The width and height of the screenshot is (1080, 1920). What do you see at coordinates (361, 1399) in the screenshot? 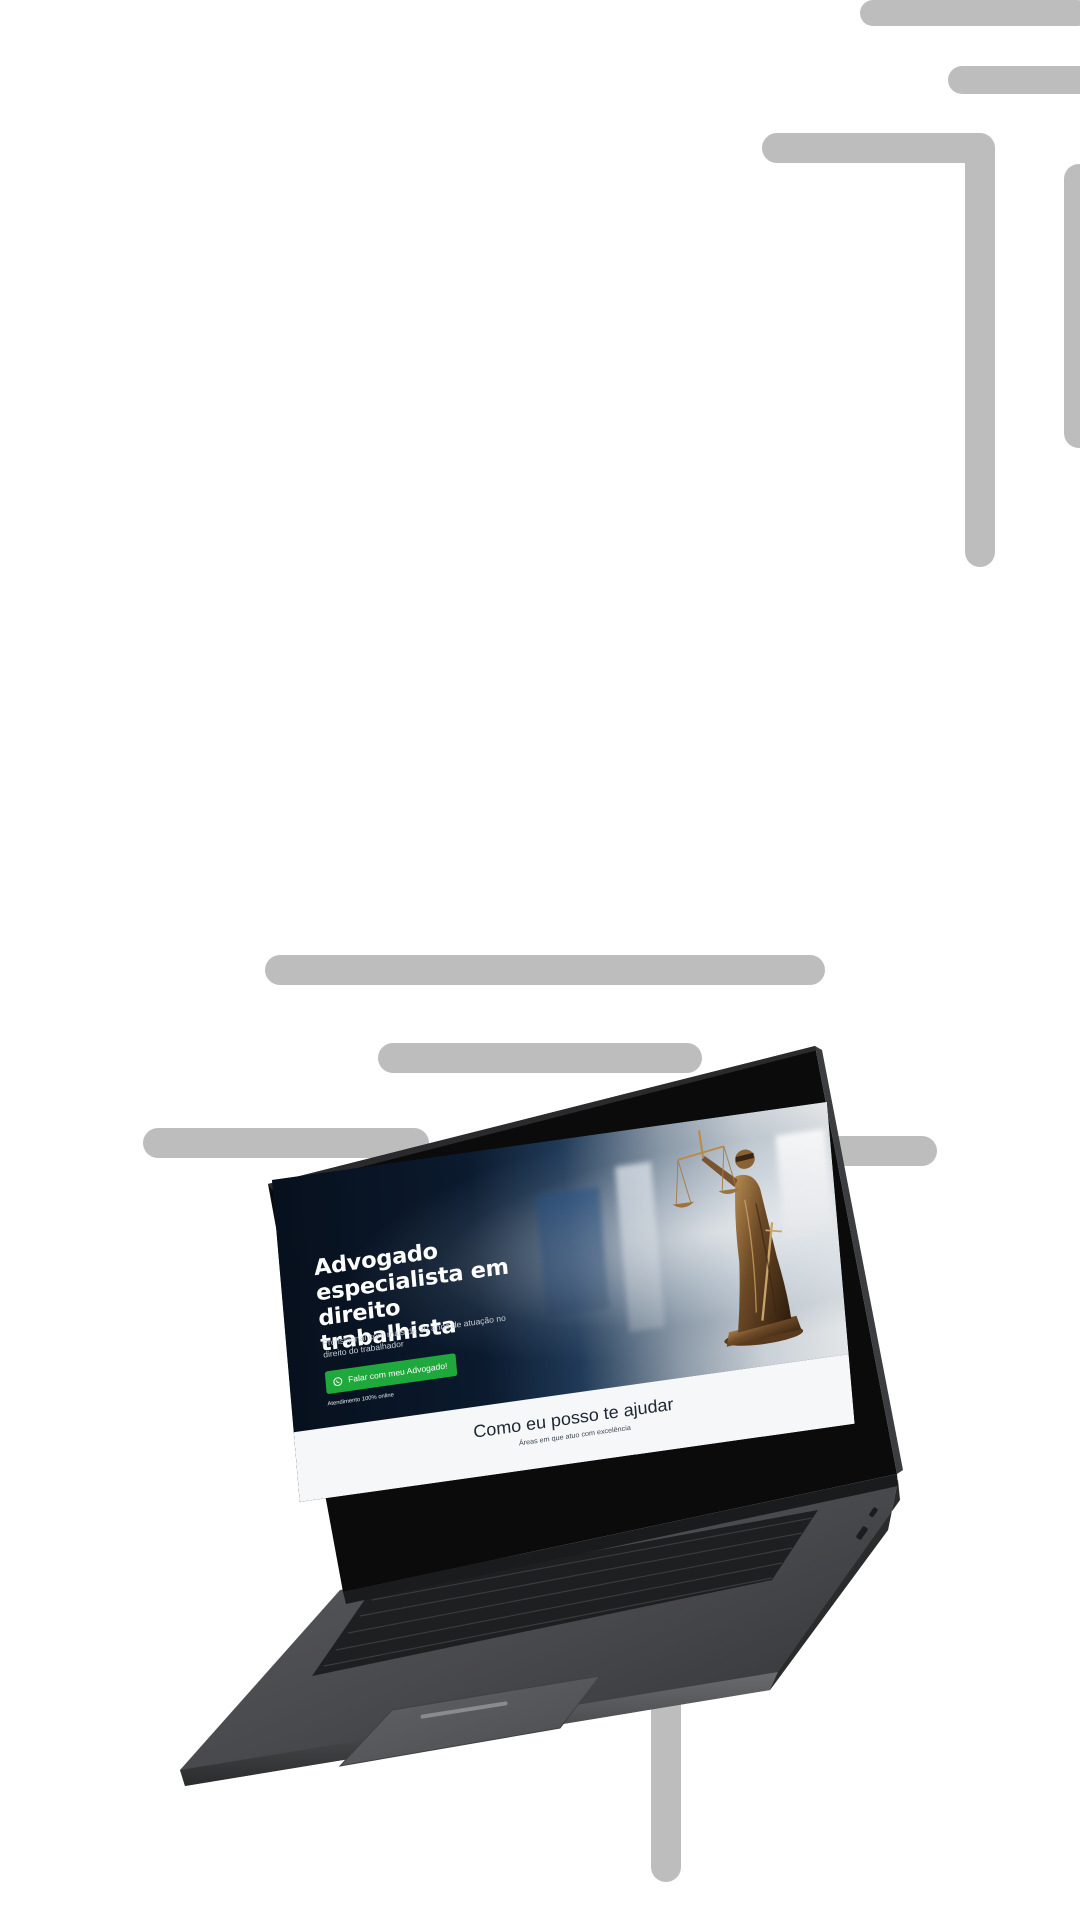
I see `online-service-note: Atendimento 100% online` at bounding box center [361, 1399].